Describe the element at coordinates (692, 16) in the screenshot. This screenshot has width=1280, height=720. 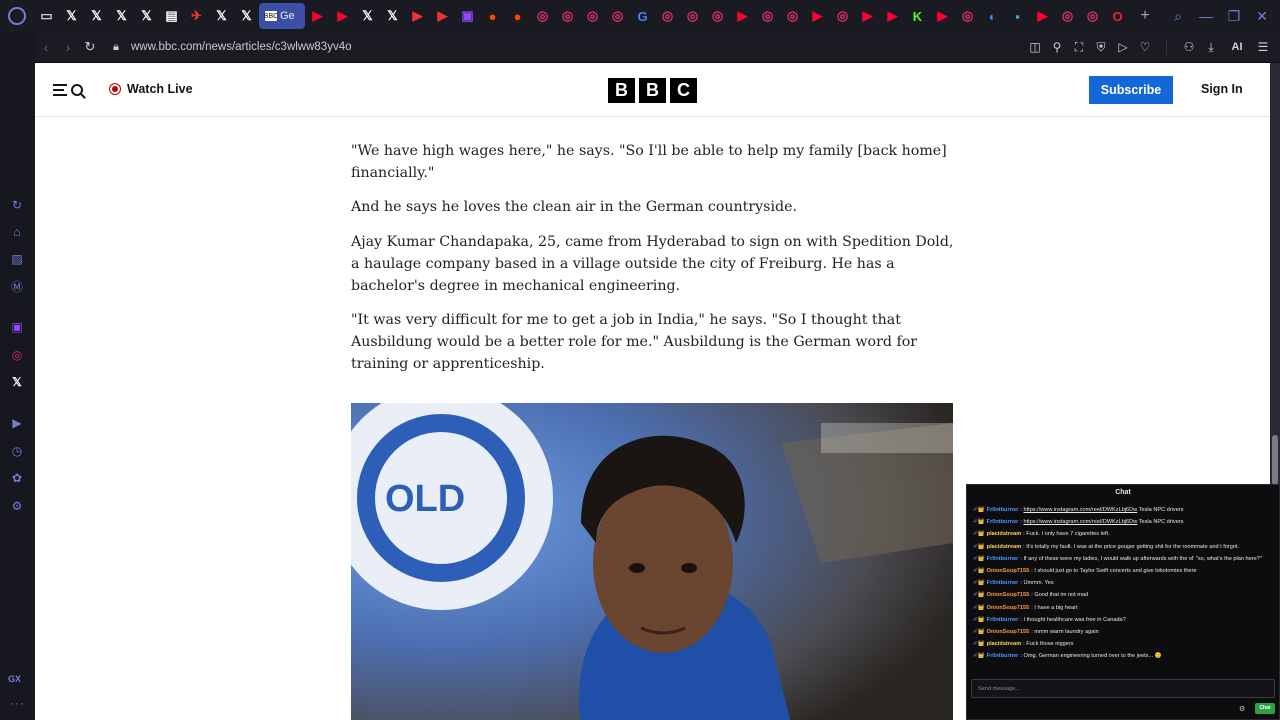
I see `tab-b-15: ◎` at that location.